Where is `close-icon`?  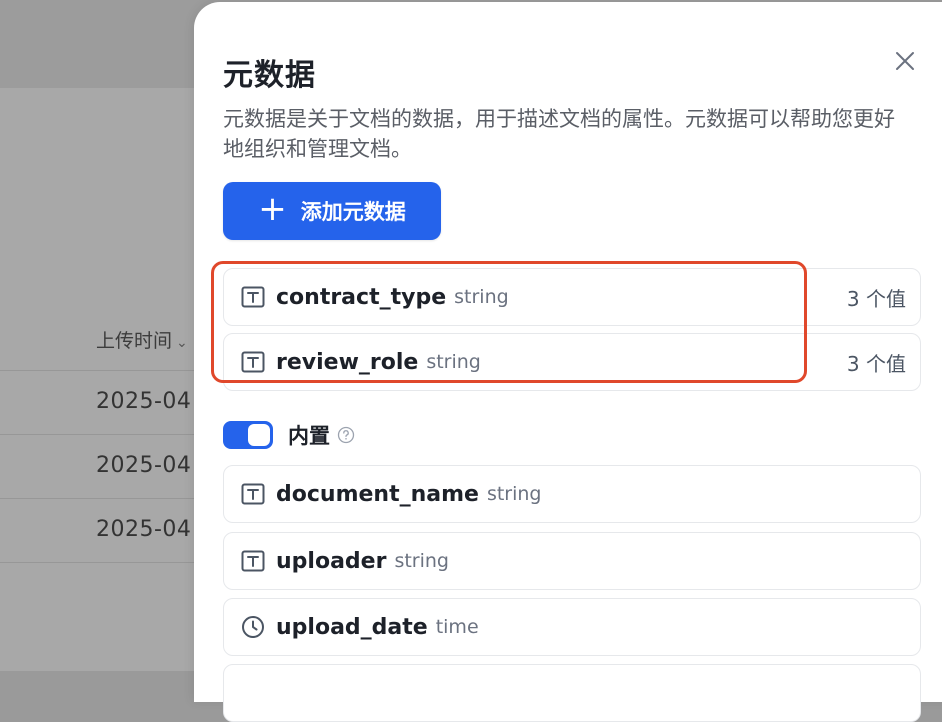
close-icon is located at coordinates (905, 61).